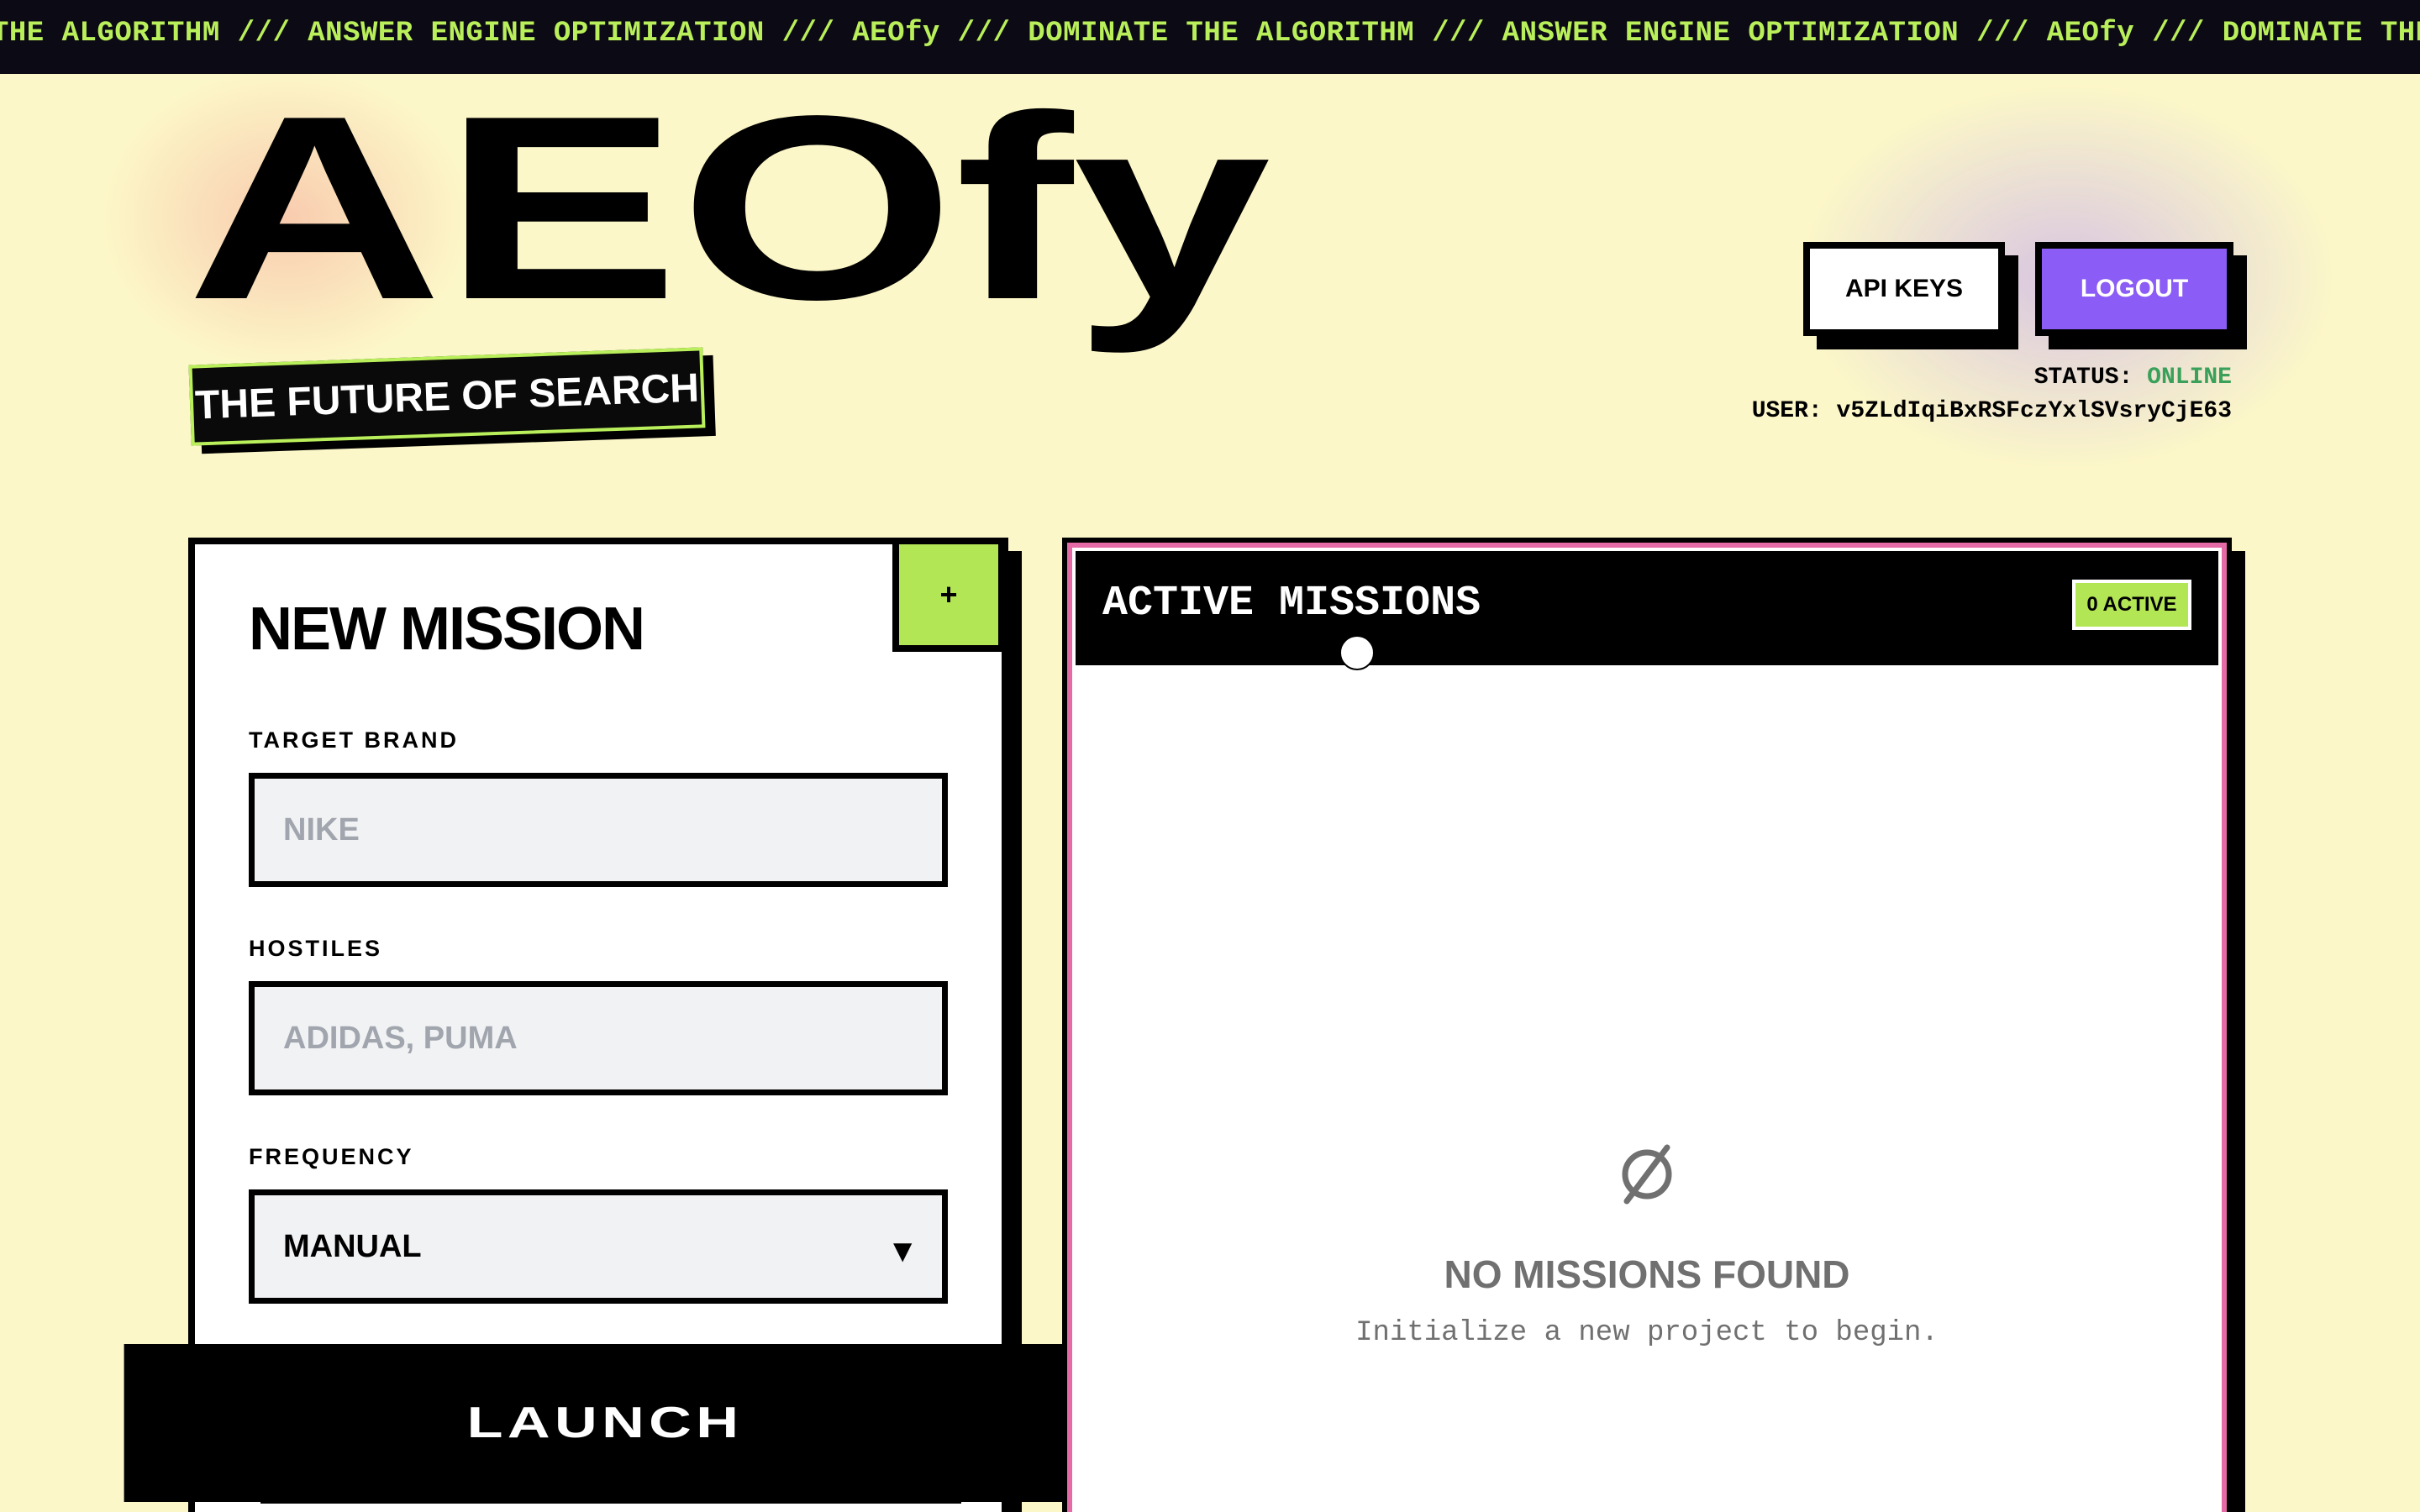  Describe the element at coordinates (1787, 411) in the screenshot. I see `user-label: USER:` at that location.